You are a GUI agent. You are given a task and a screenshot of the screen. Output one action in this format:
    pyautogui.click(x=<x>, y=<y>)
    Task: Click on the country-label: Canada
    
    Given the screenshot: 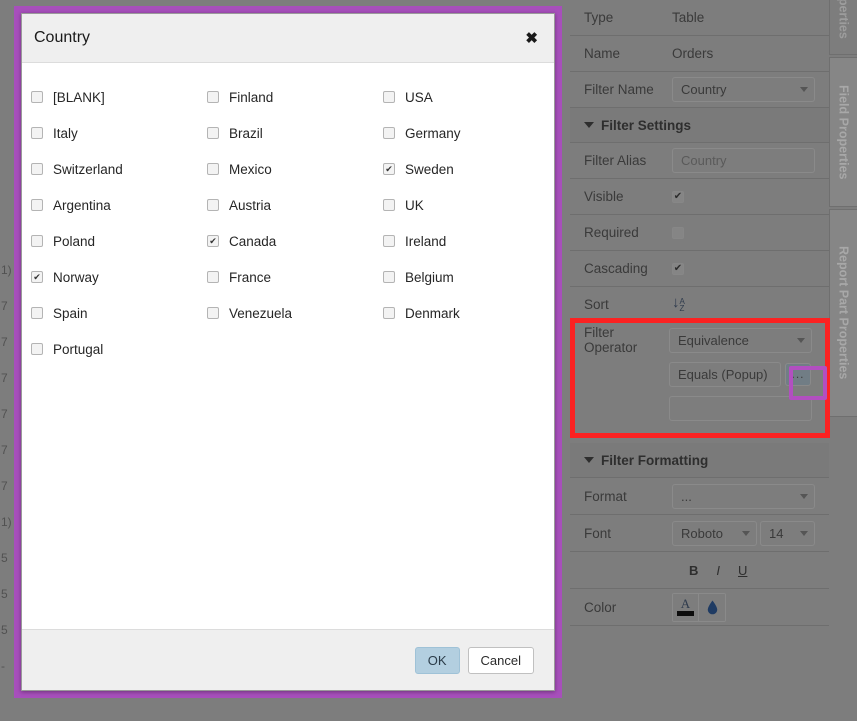 What is the action you would take?
    pyautogui.click(x=253, y=241)
    